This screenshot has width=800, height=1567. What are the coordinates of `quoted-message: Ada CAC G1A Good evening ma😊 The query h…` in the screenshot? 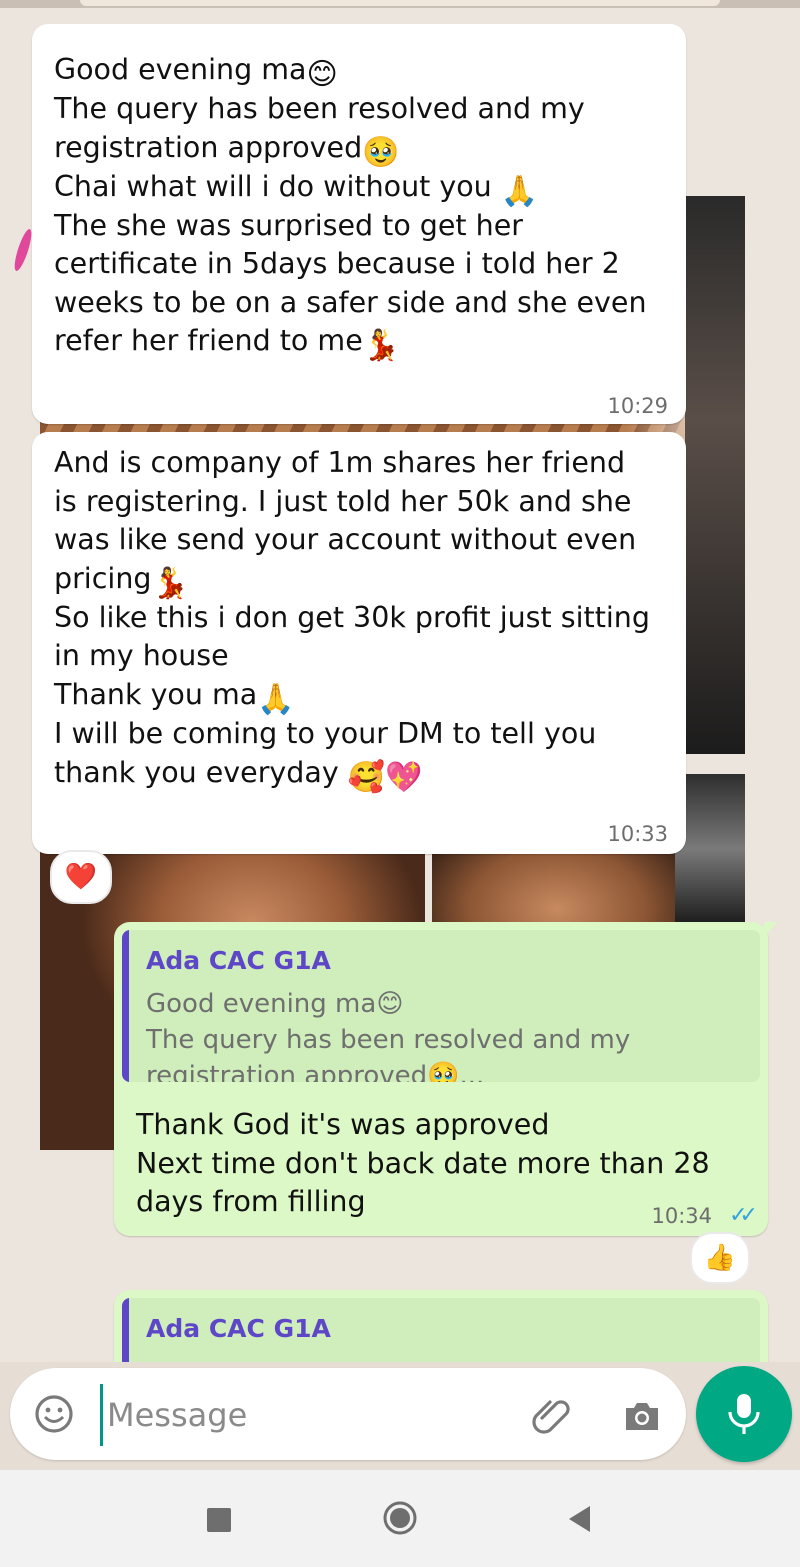 It's located at (441, 1006).